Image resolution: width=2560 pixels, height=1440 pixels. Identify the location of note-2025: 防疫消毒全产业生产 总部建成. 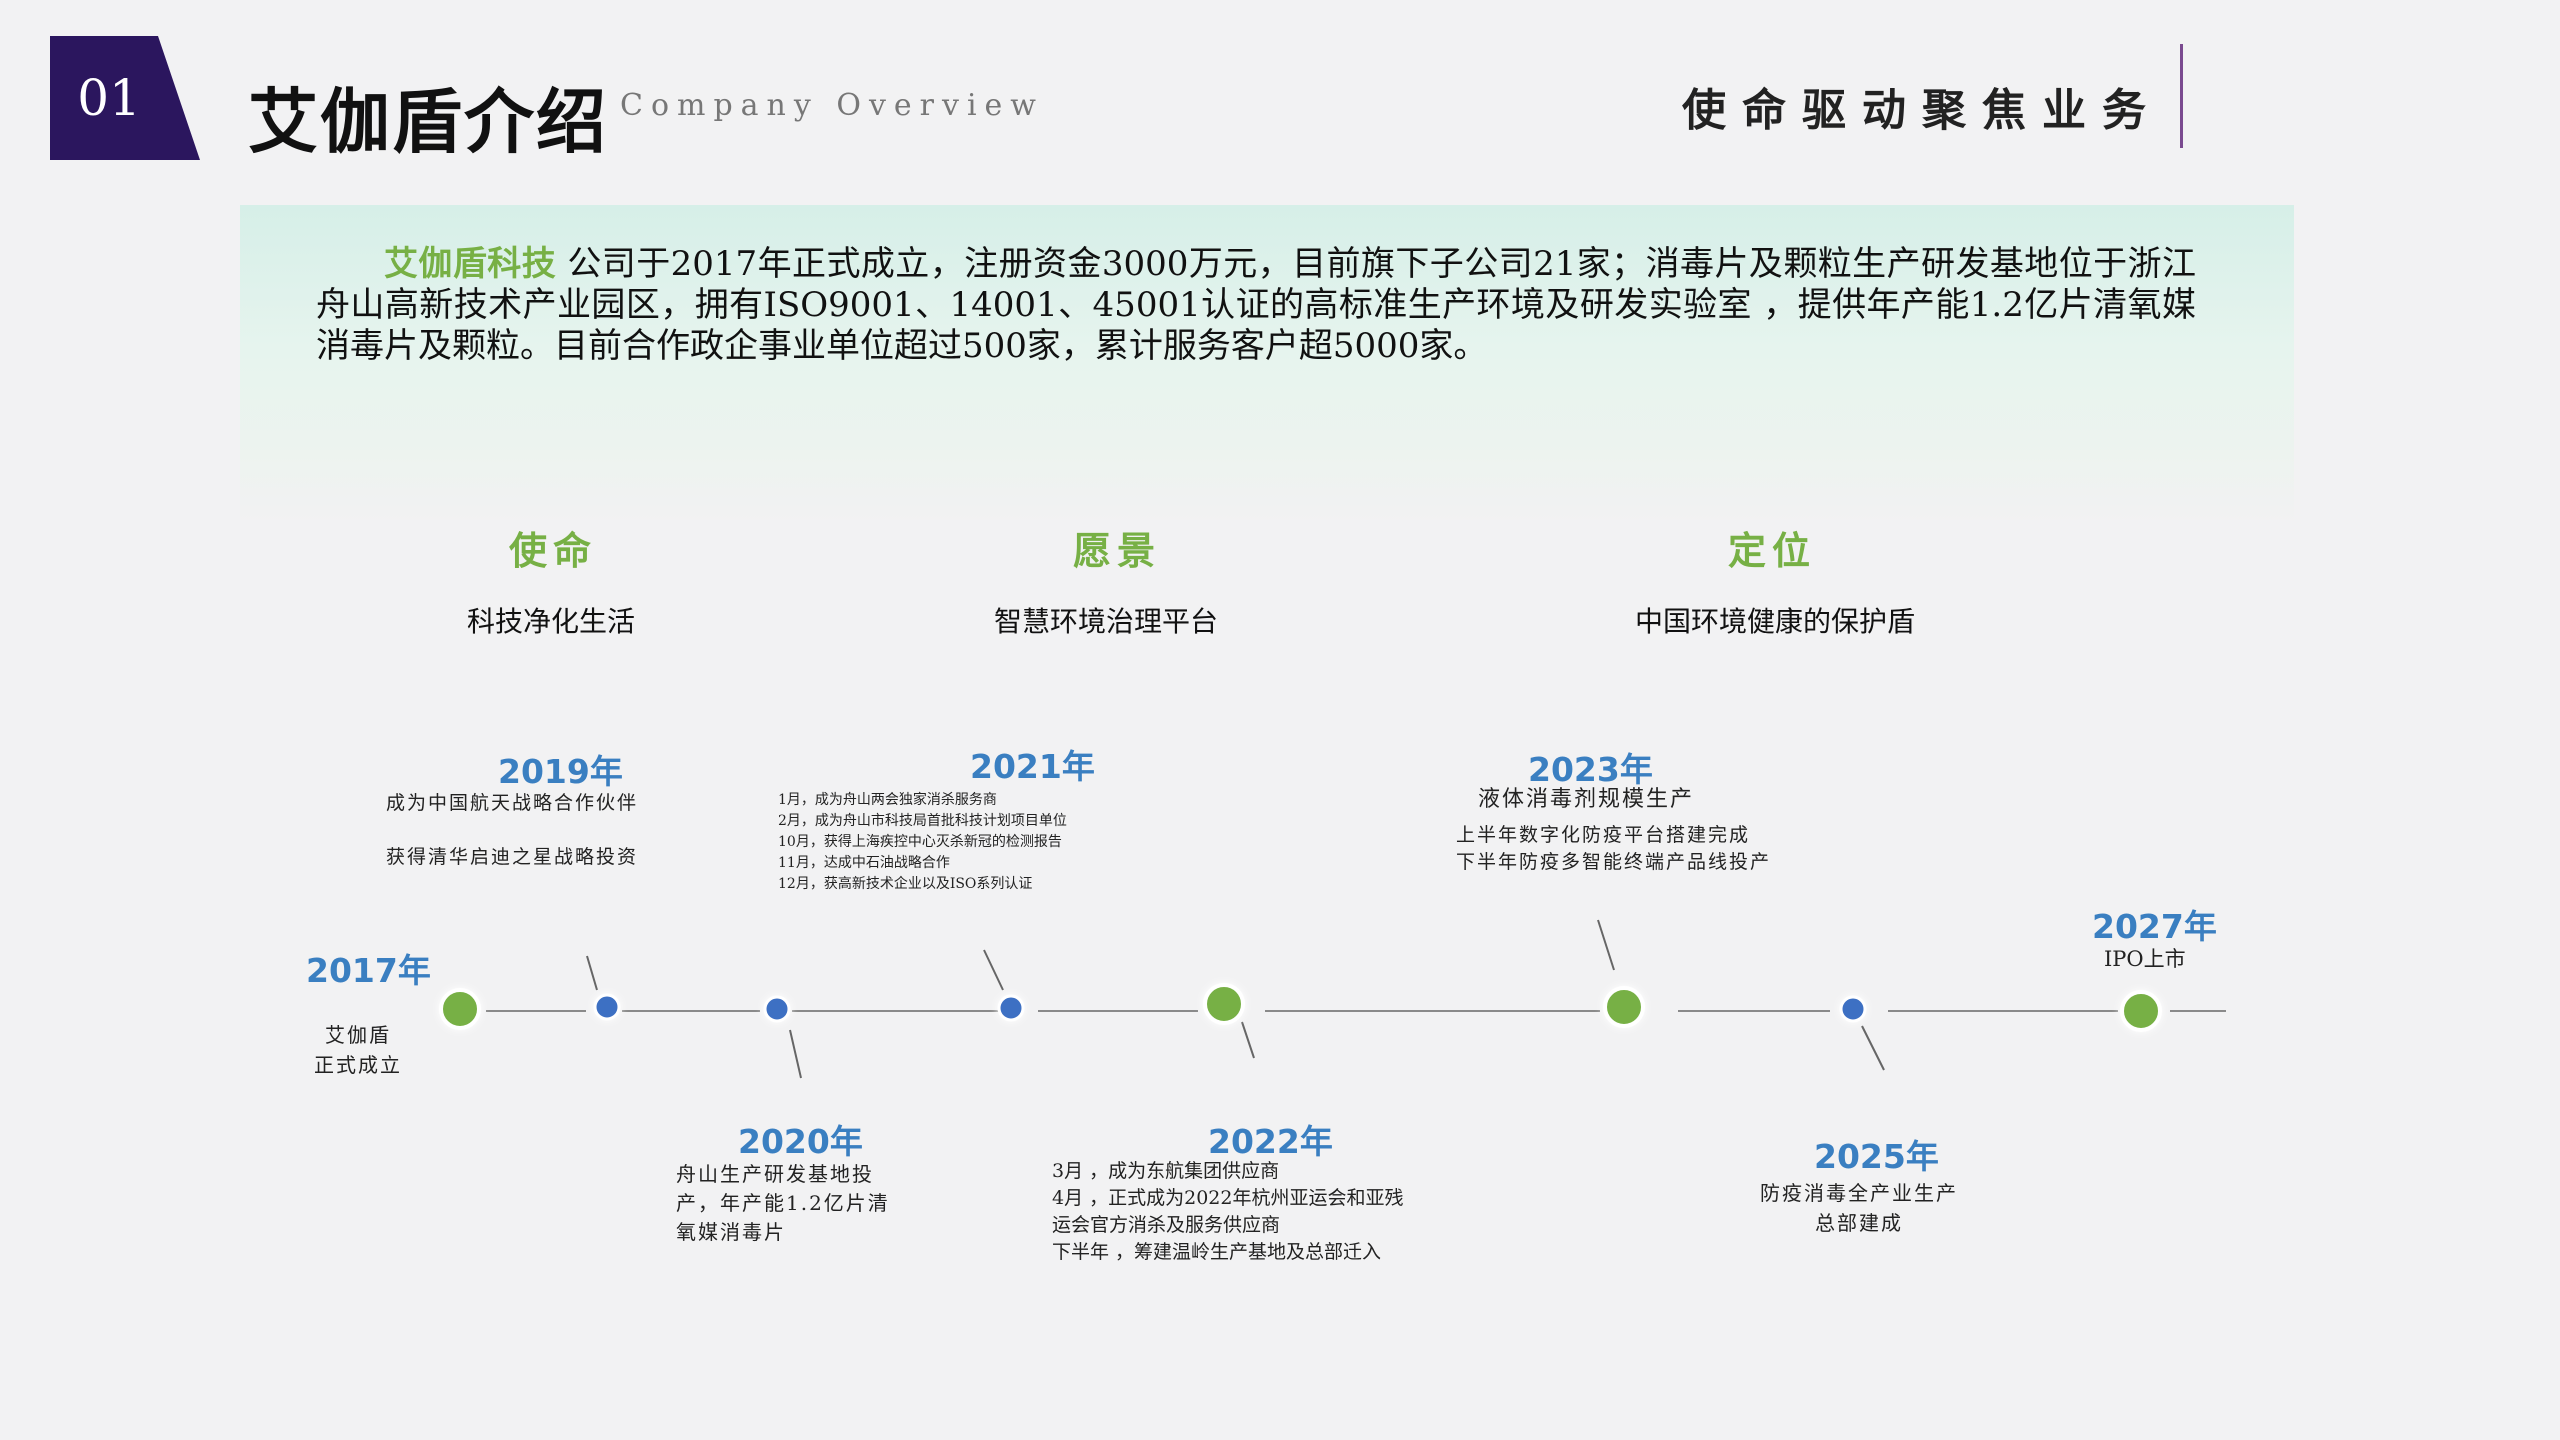
(1859, 1208).